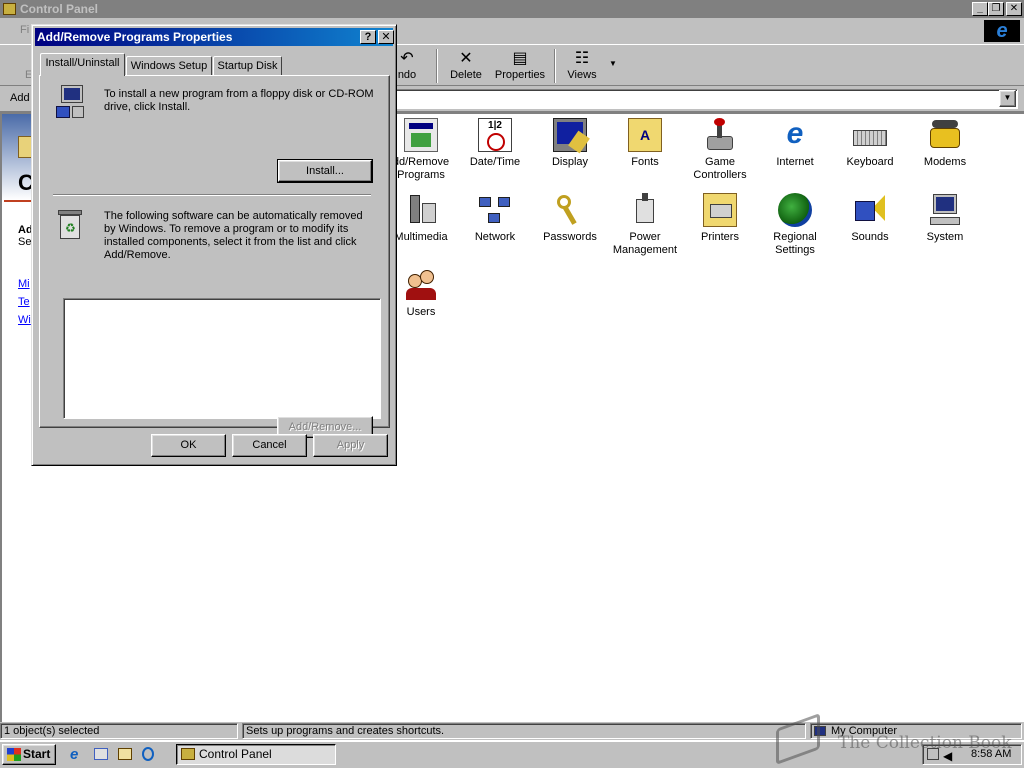 The image size is (1024, 768). I want to click on tab-label: Install/Uninstall, so click(82, 63).